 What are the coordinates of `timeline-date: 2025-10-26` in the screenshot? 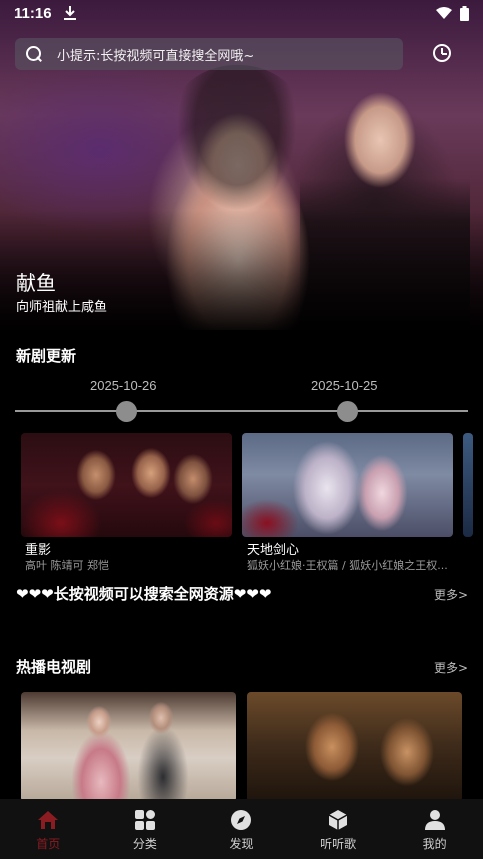 It's located at (123, 385).